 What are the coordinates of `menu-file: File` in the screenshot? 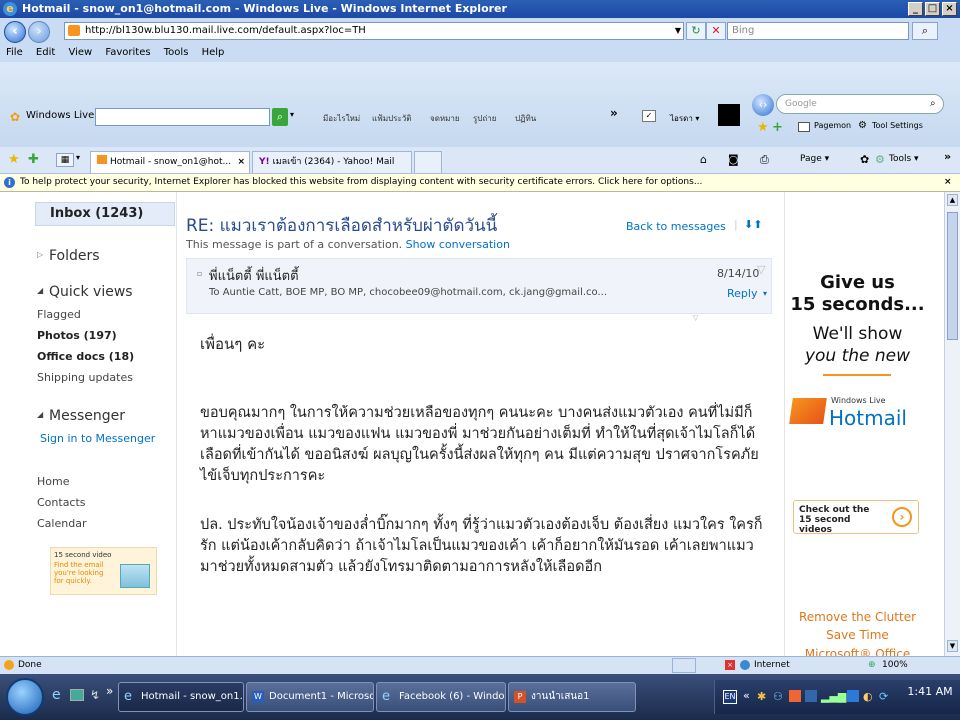 It's located at (14, 52).